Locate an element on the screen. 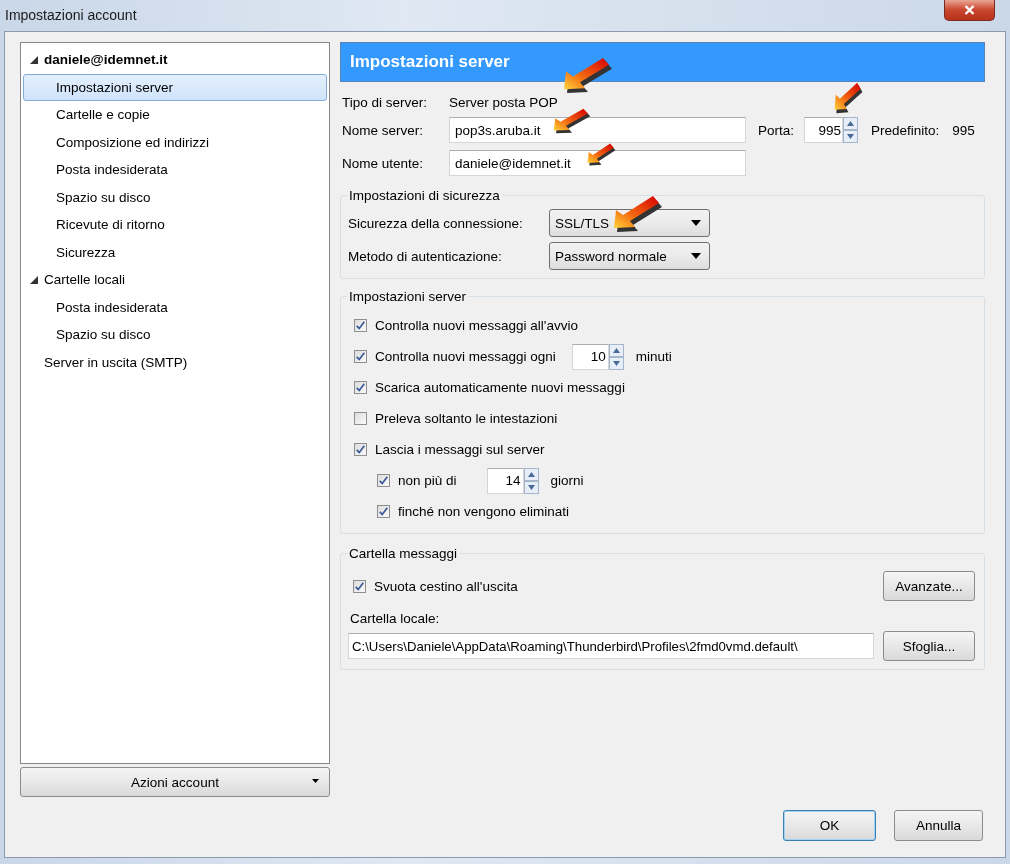 The image size is (1010, 864). tree-item: Cartelle locali is located at coordinates (175, 280).